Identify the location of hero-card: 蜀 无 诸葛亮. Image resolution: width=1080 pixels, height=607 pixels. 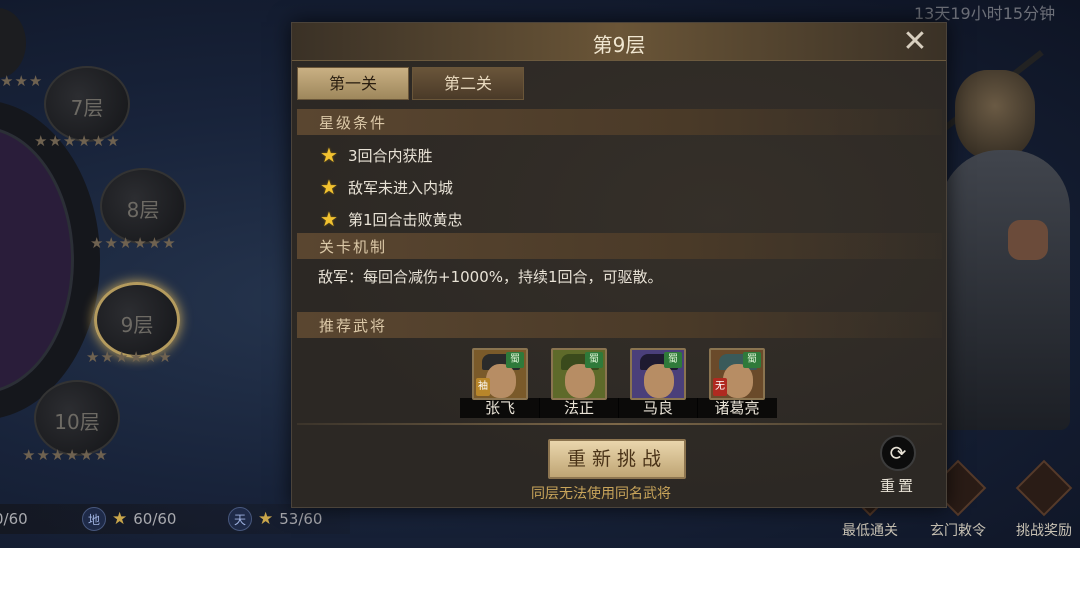
(737, 383).